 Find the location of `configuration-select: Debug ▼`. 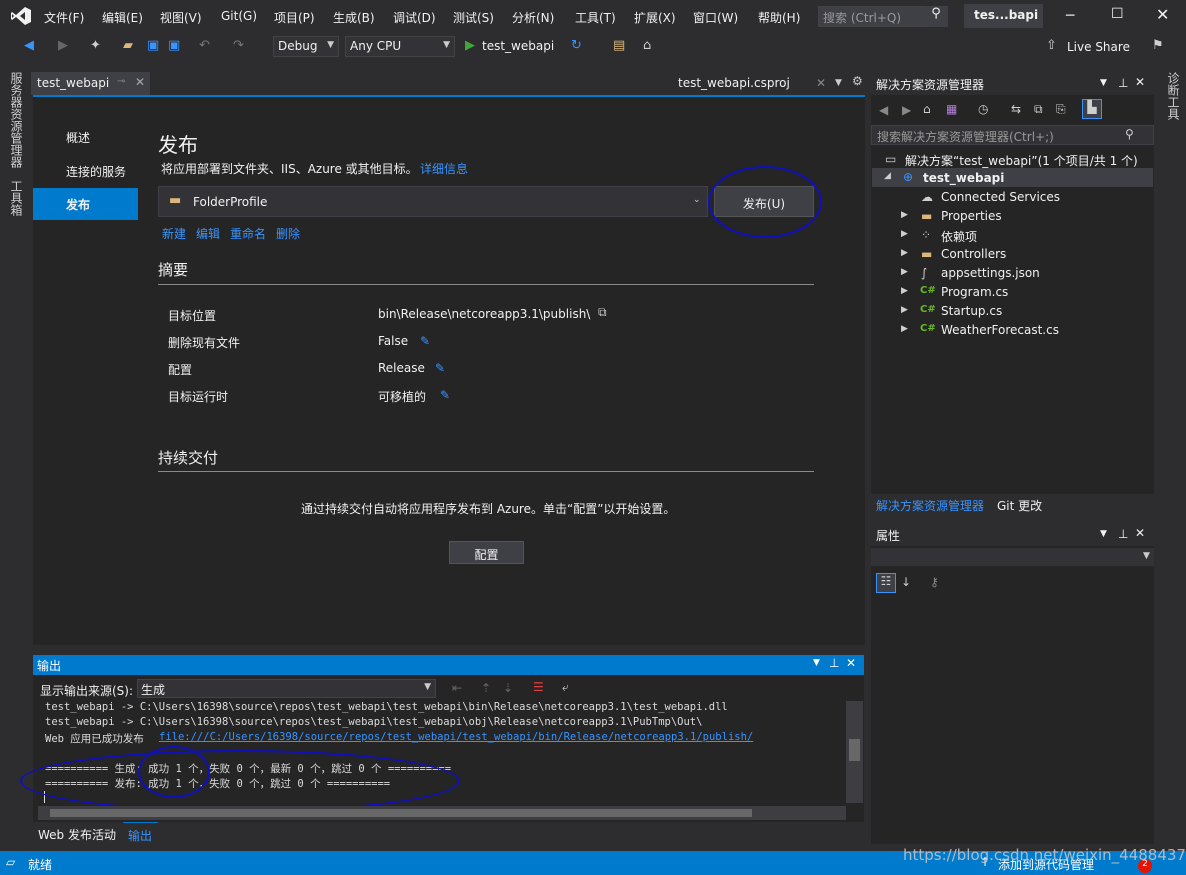

configuration-select: Debug ▼ is located at coordinates (306, 46).